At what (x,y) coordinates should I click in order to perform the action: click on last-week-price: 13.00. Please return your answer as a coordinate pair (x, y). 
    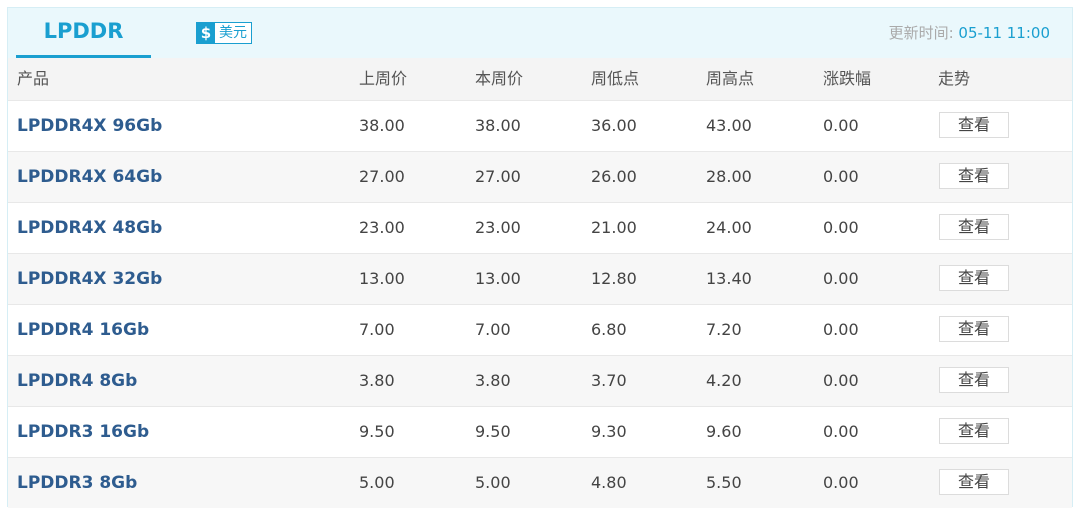
    Looking at the image, I should click on (382, 278).